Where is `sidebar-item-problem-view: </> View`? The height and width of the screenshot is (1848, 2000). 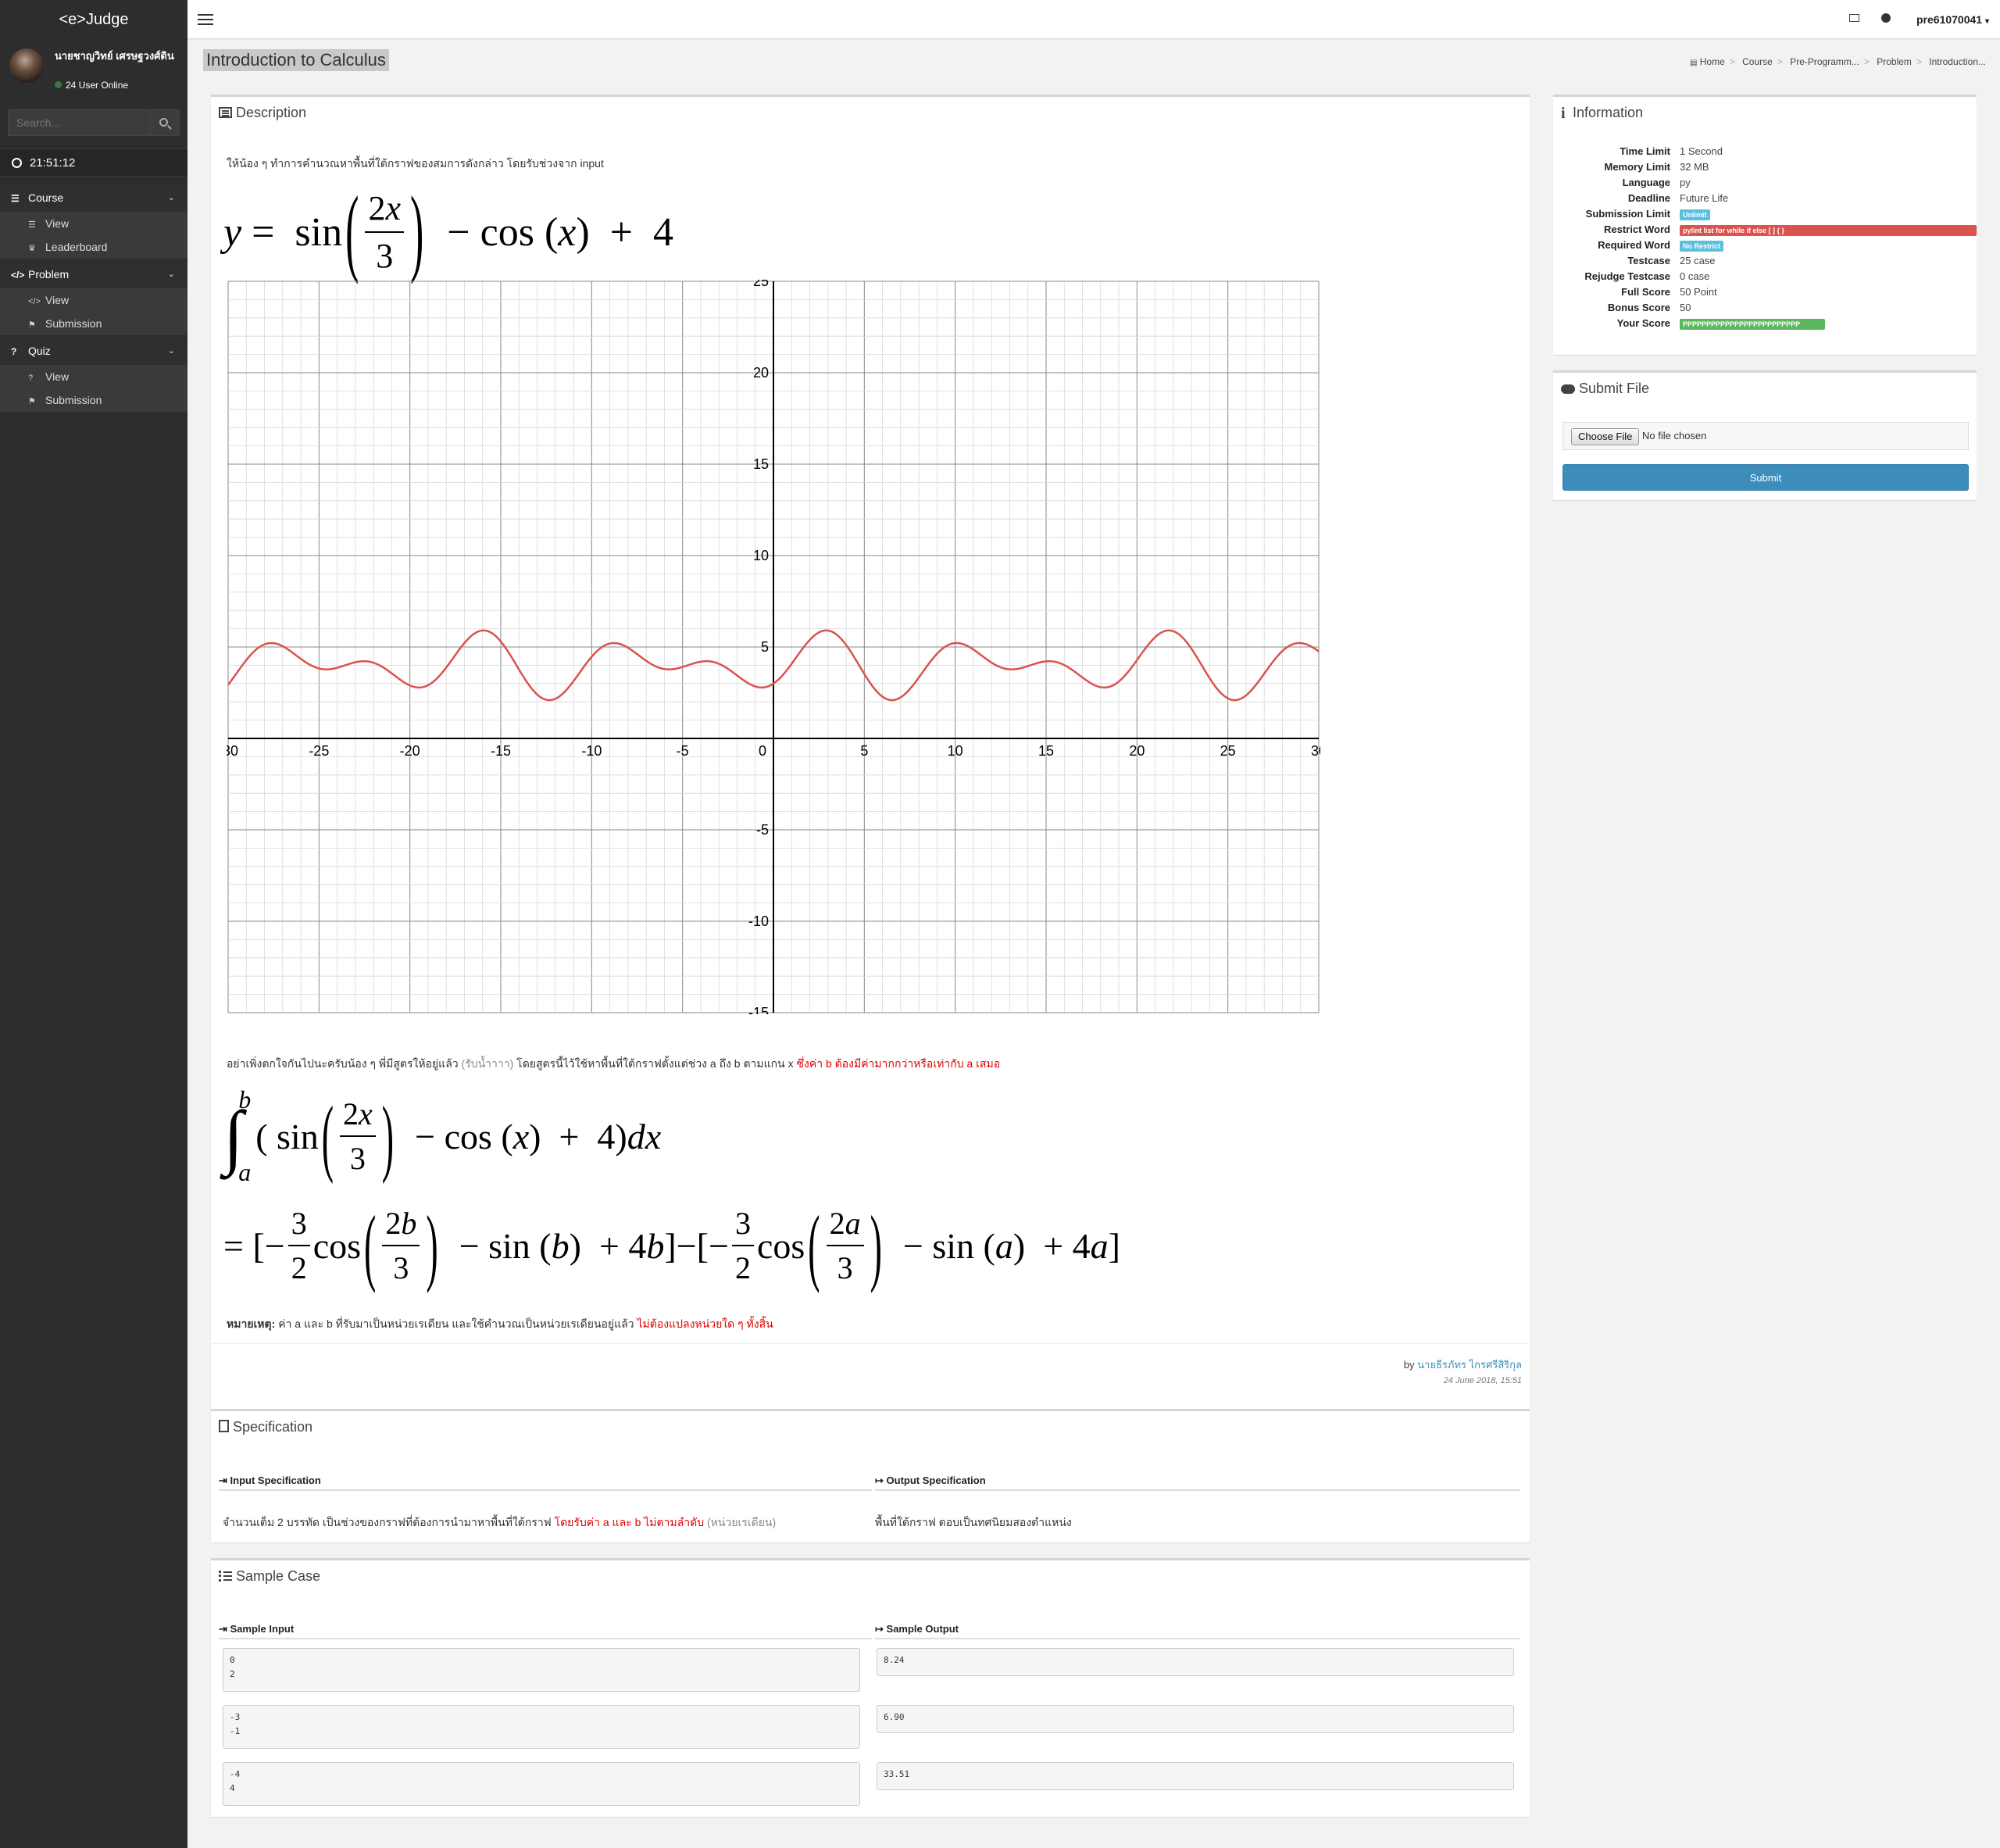
sidebar-item-problem-view: </> View is located at coordinates (94, 300).